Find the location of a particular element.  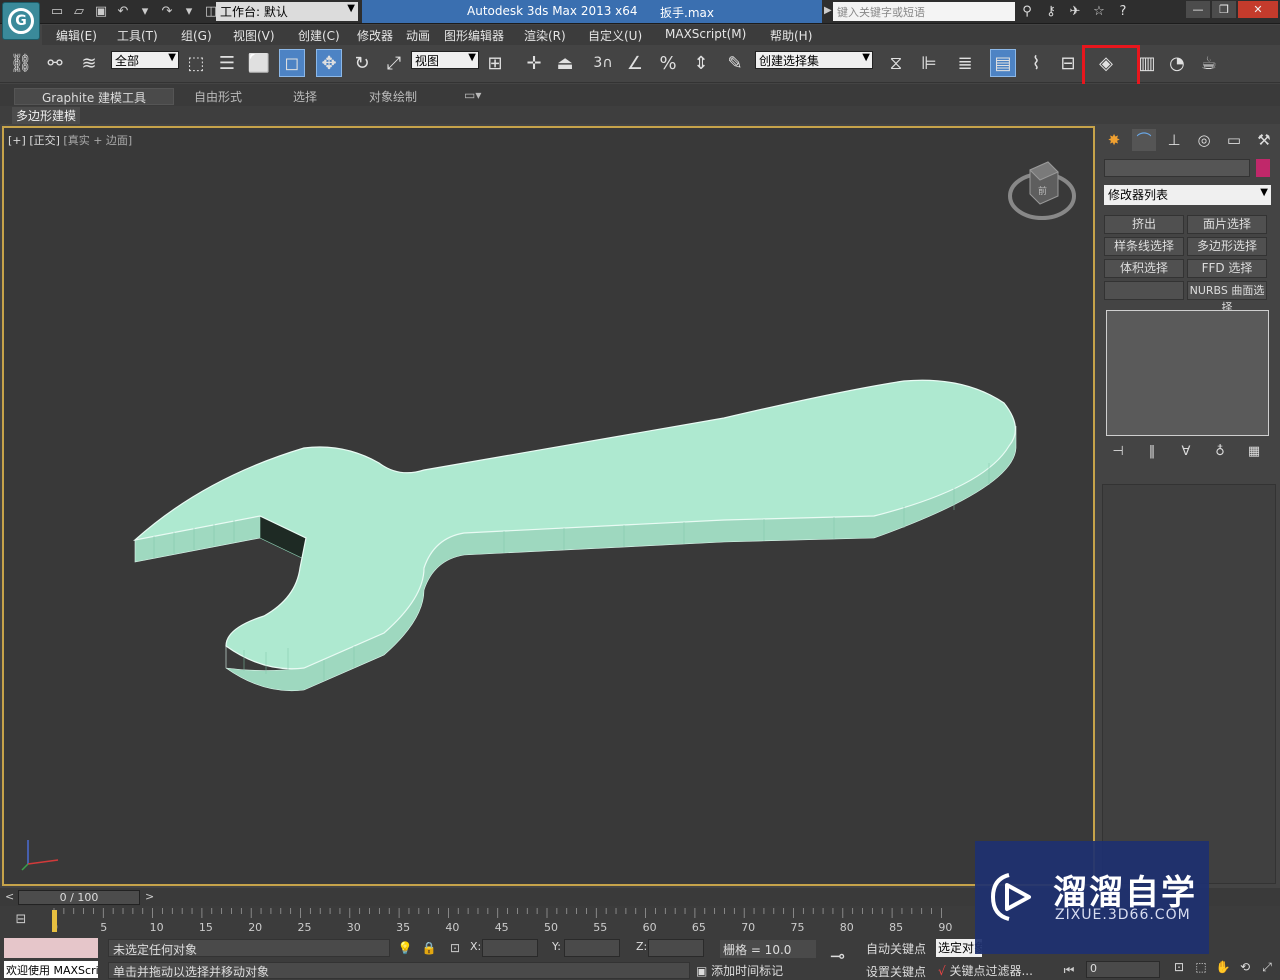

x-coordinate-field is located at coordinates (510, 948).